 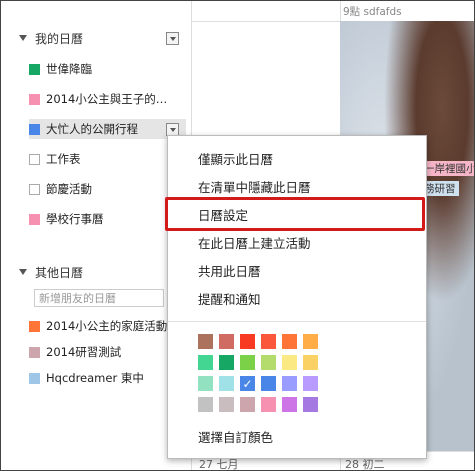 What do you see at coordinates (84, 352) in the screenshot?
I see `calendar-label: 2014研習測試` at bounding box center [84, 352].